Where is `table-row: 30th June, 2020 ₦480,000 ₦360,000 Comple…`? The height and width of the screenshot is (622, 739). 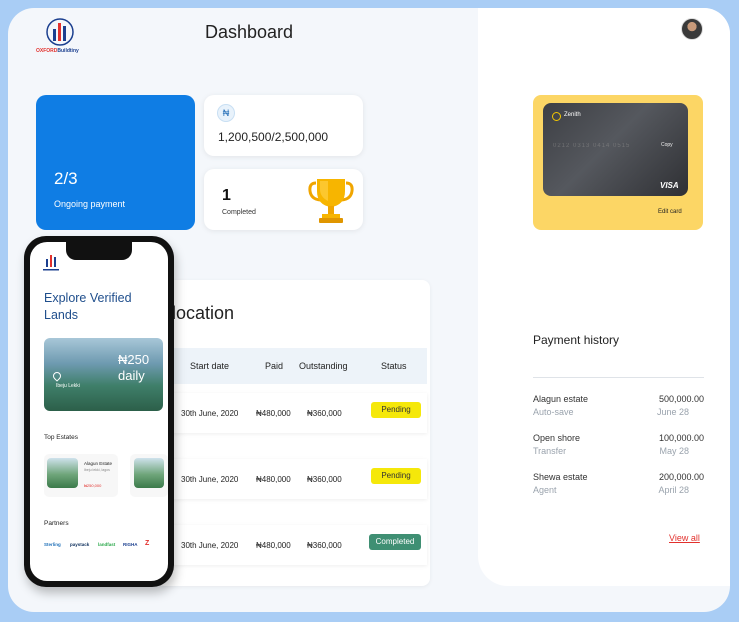 table-row: 30th June, 2020 ₦480,000 ₦360,000 Comple… is located at coordinates (297, 545).